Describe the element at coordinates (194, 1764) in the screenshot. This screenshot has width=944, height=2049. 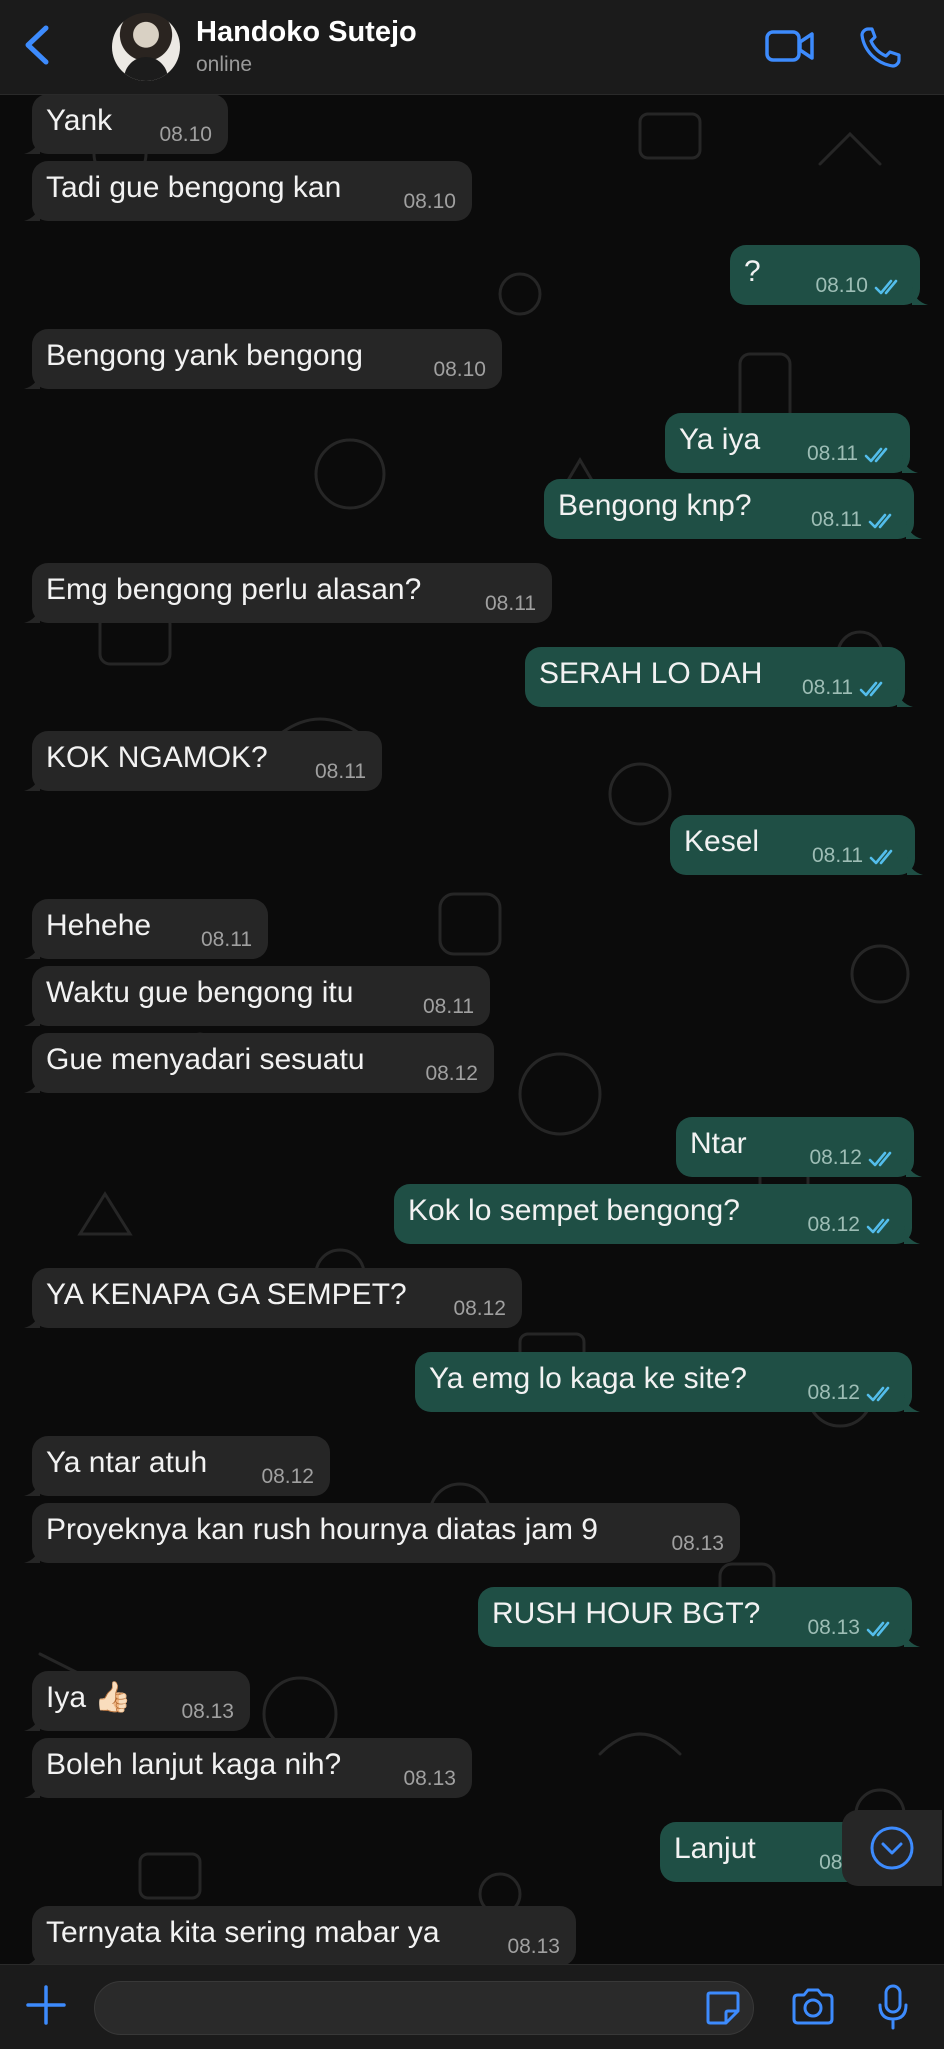
I see `message-text: Boleh lanjut kaga nih?` at that location.